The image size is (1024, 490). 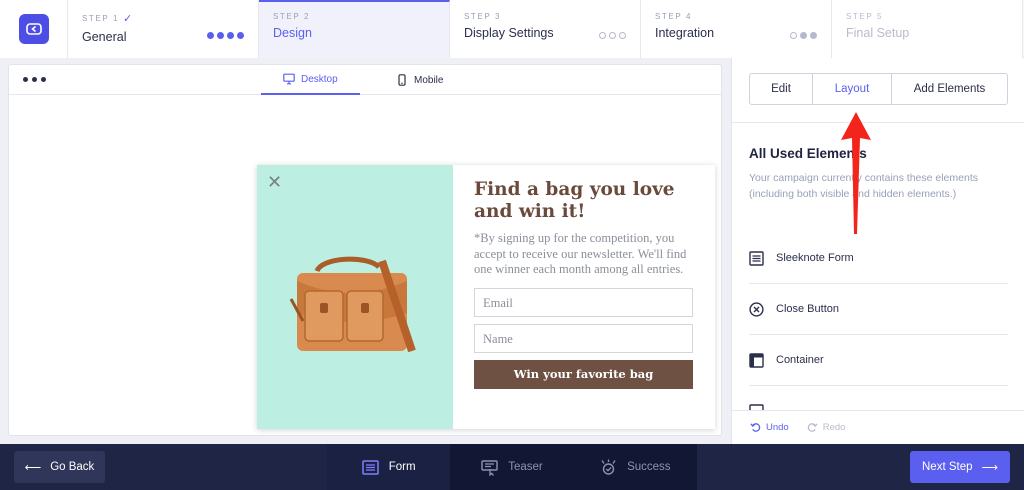 What do you see at coordinates (352, 304) in the screenshot?
I see `bag-image` at bounding box center [352, 304].